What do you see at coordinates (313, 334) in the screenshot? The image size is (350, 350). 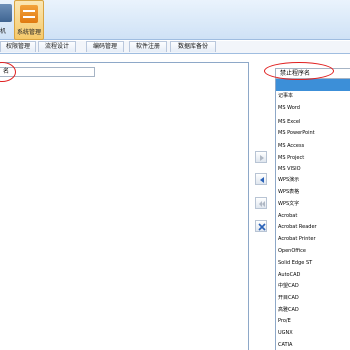 I see `list-item: UGNX` at bounding box center [313, 334].